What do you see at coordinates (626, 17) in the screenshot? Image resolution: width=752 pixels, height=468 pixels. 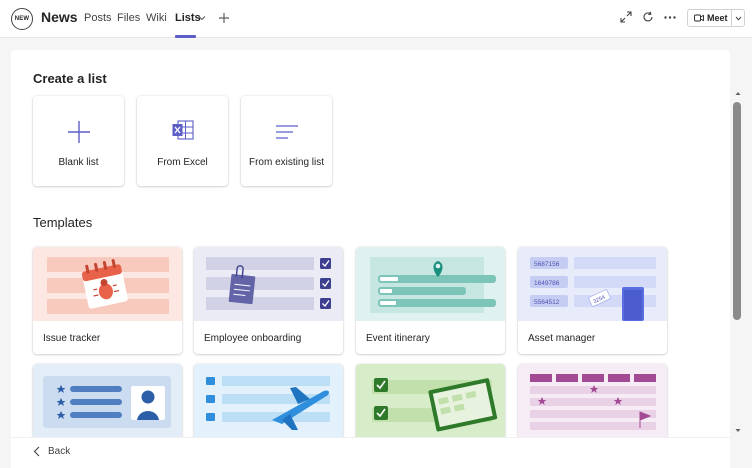 I see `expand-icon` at bounding box center [626, 17].